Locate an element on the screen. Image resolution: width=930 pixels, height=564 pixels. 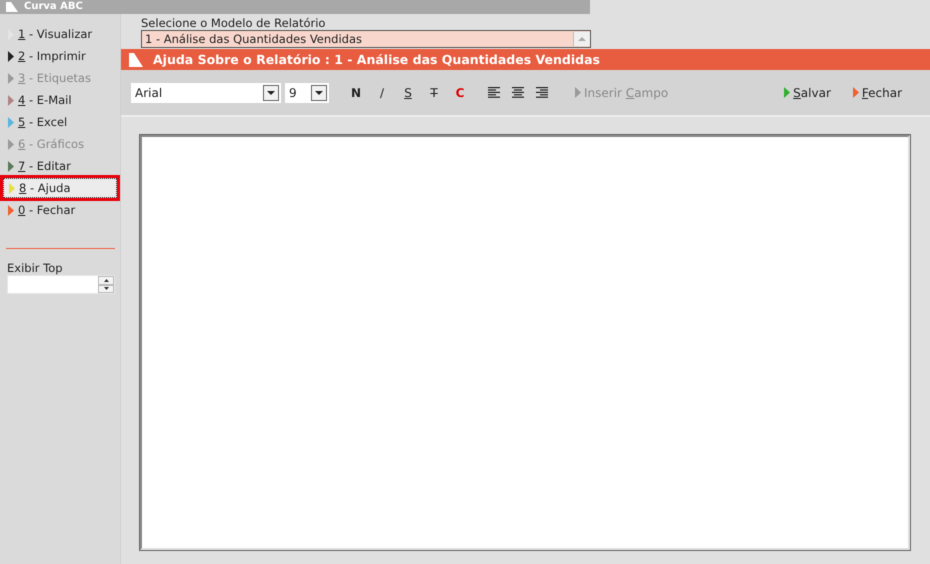
window-title: Curva ABC is located at coordinates (53, 7).